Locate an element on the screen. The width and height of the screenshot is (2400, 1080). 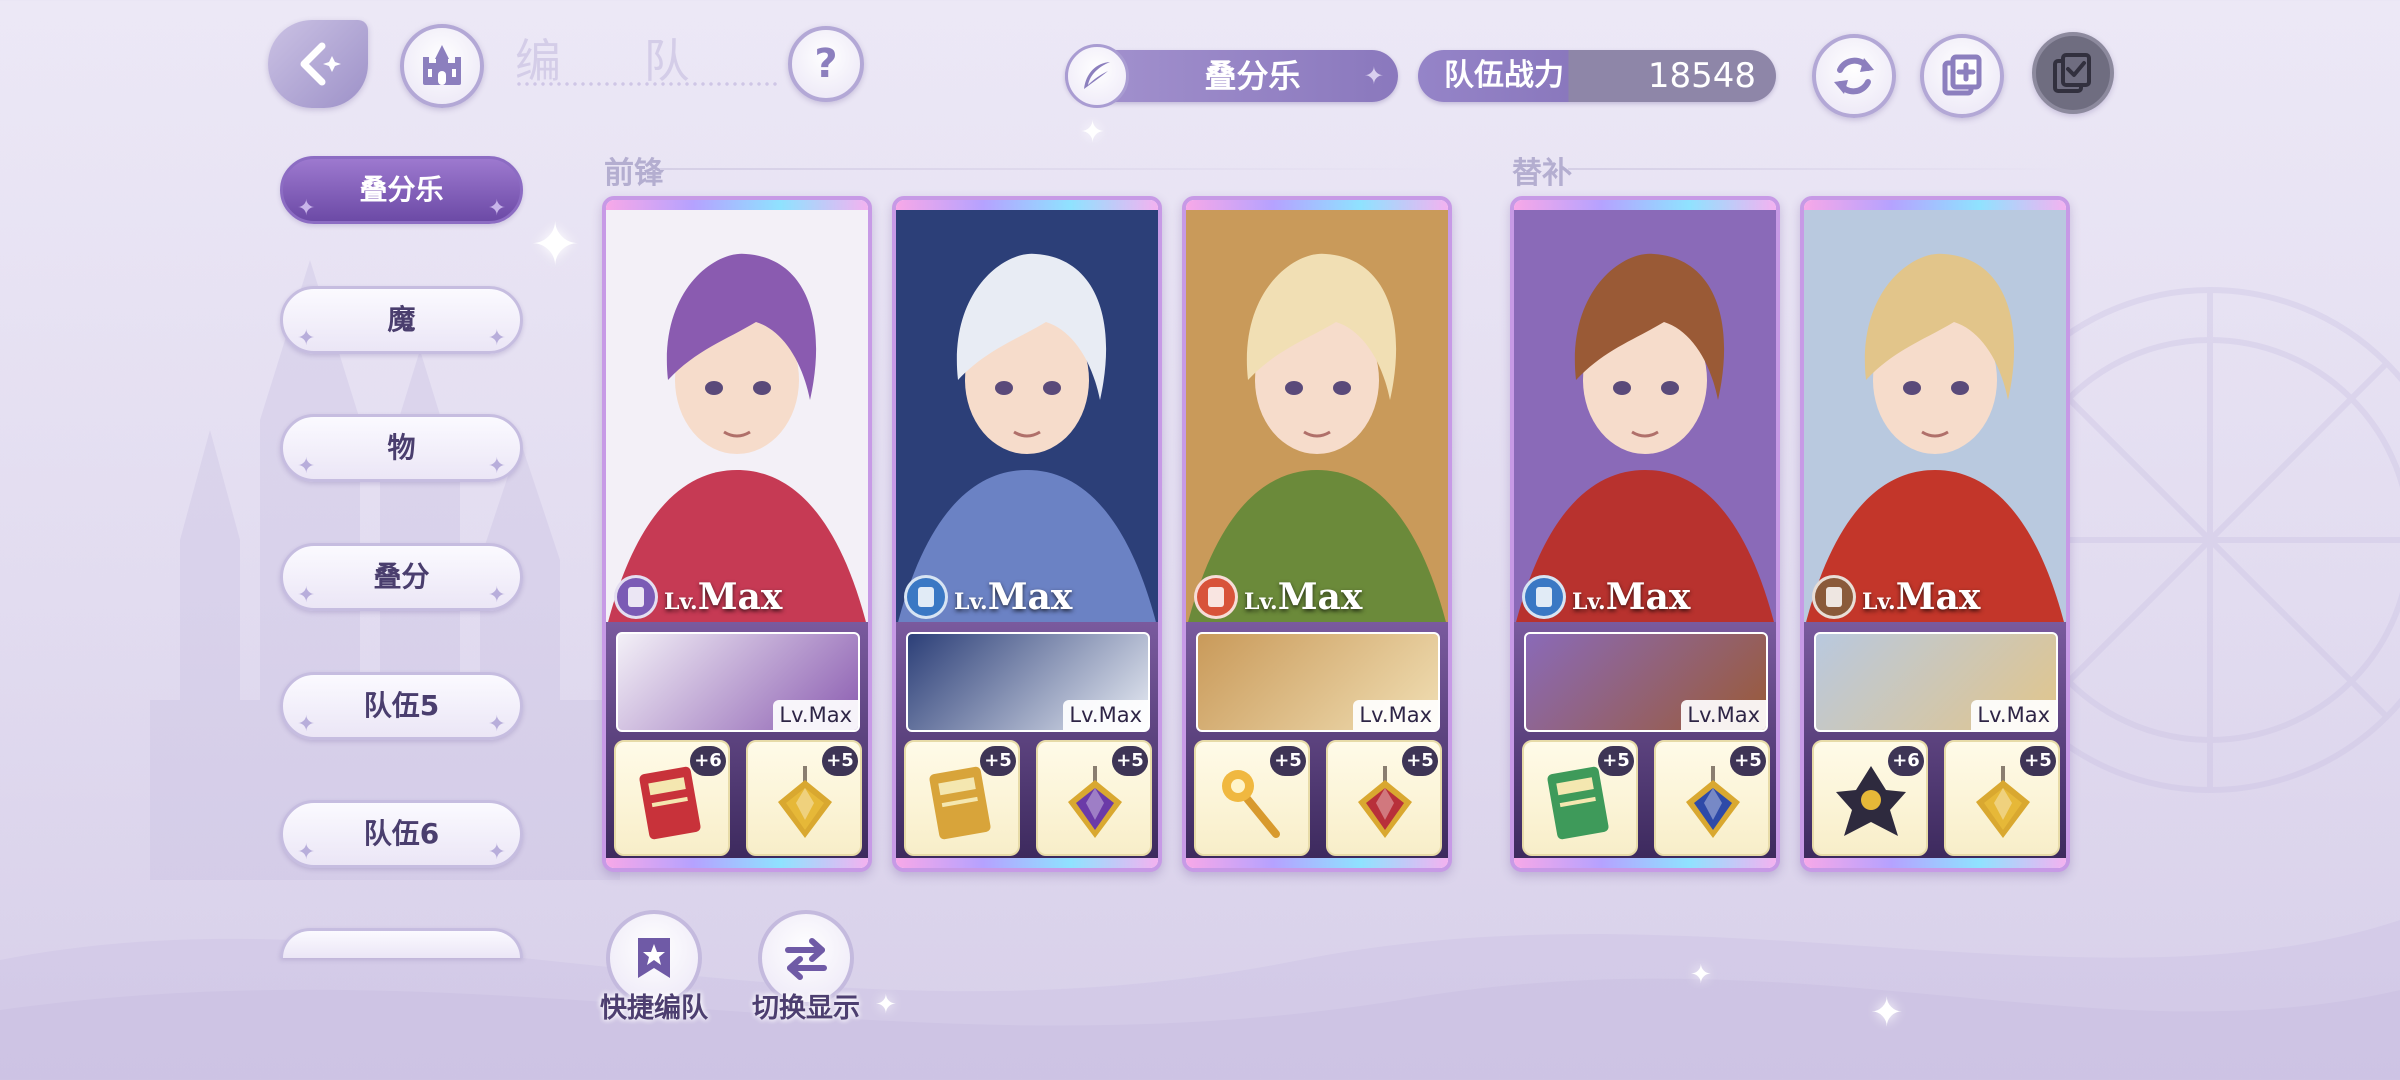
power-label: 队伍战力 is located at coordinates (1504, 75).